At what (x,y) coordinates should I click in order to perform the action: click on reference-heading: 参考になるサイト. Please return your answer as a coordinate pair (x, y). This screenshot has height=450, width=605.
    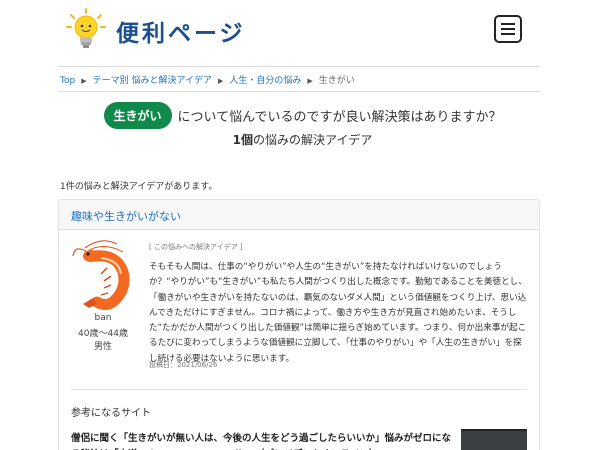
    Looking at the image, I should click on (111, 413).